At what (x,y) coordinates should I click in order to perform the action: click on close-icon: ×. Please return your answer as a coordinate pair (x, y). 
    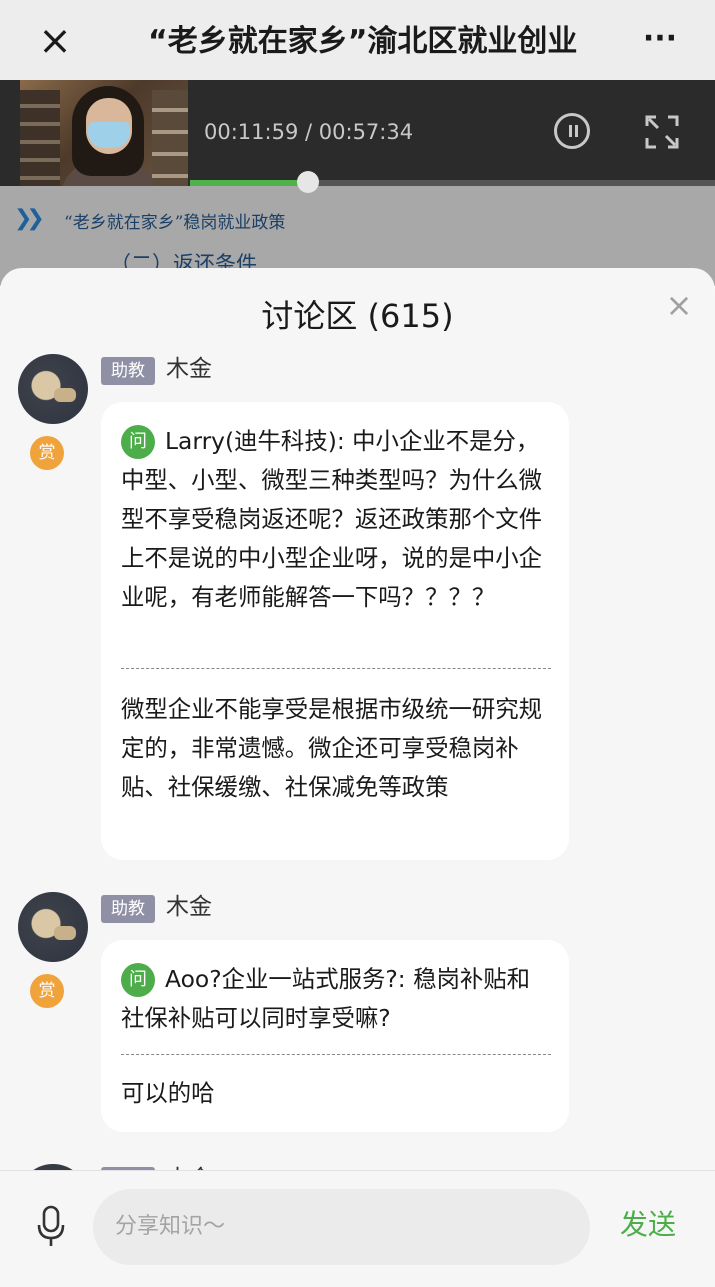
    Looking at the image, I should click on (55, 41).